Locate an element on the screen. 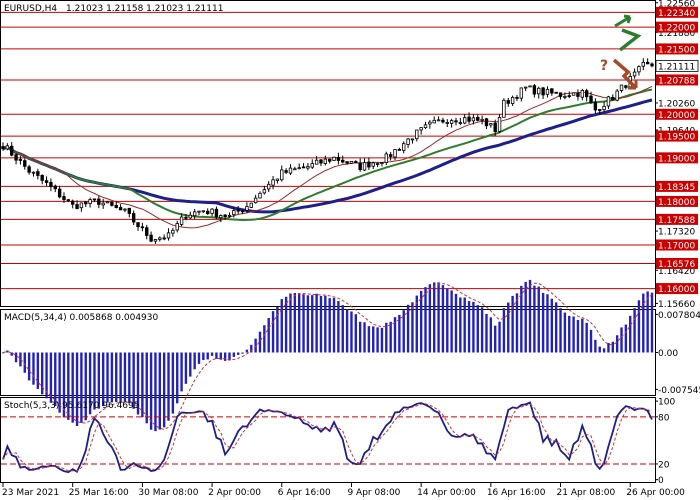  time-tick-label: 2 Apr 00:00 is located at coordinates (234, 493).